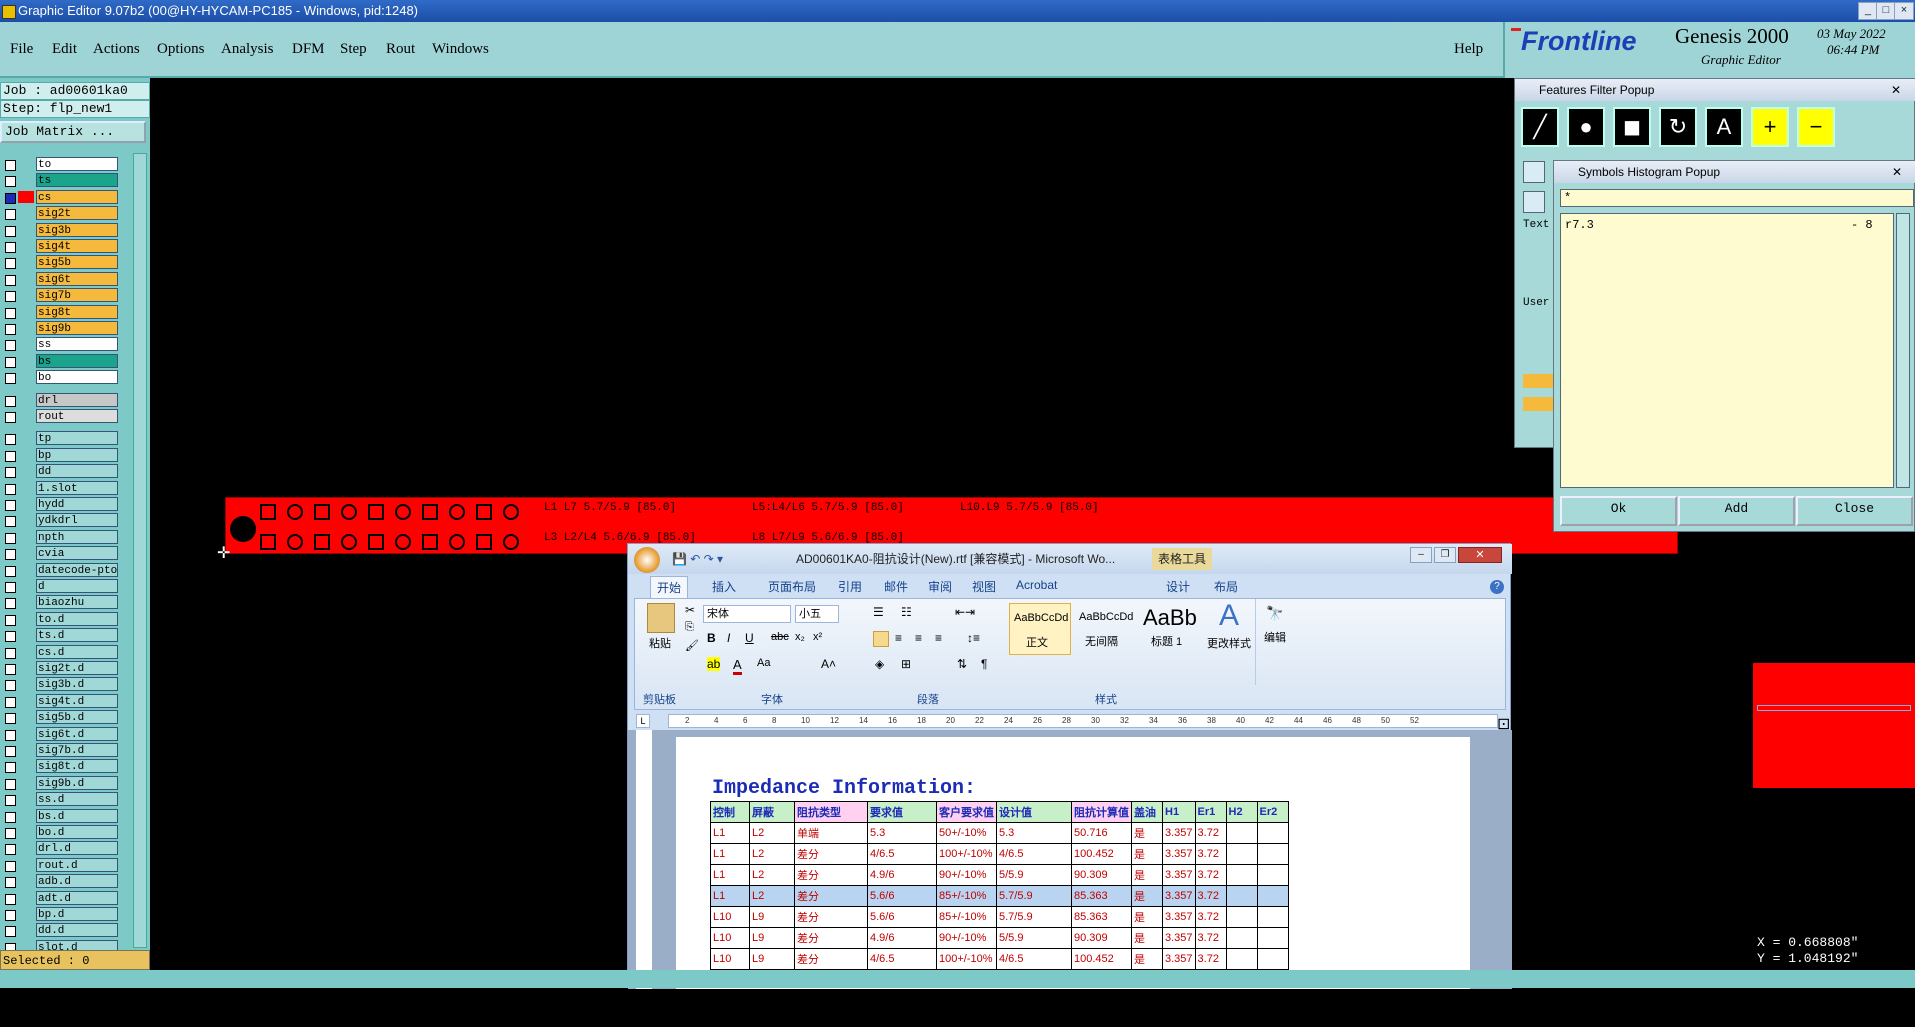 This screenshot has height=1027, width=1915. What do you see at coordinates (60, 881) in the screenshot?
I see `layer-row: adb.d` at bounding box center [60, 881].